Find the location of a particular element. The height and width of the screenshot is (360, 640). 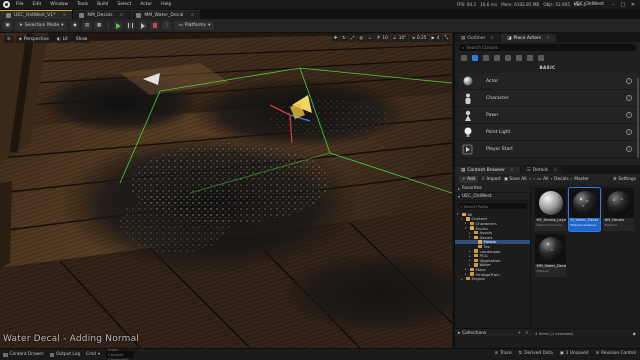

rotate-tool-button: ↻ is located at coordinates (344, 38).